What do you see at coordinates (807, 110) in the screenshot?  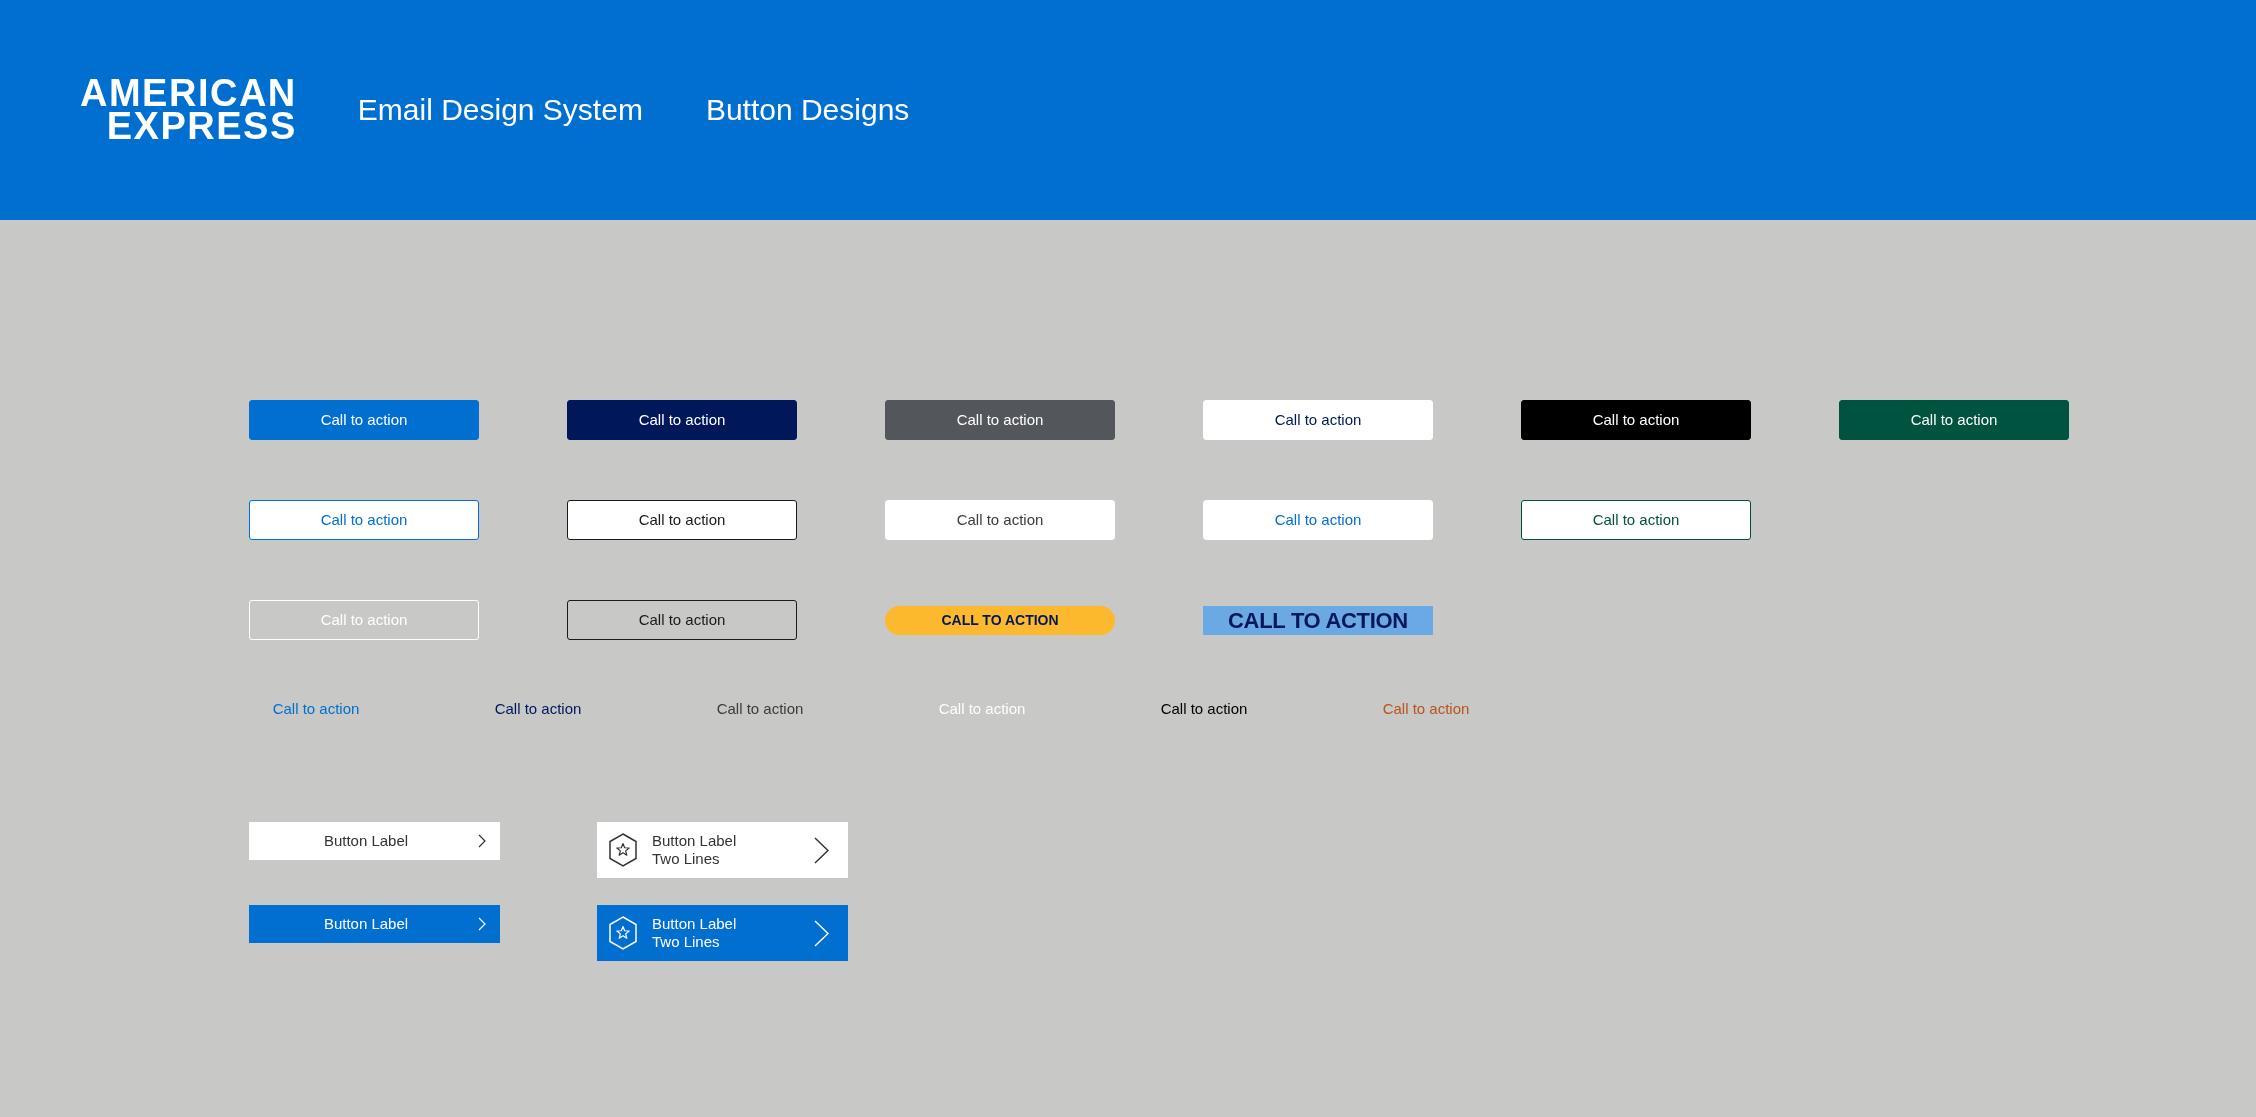 I see `header-title: Button Designs` at bounding box center [807, 110].